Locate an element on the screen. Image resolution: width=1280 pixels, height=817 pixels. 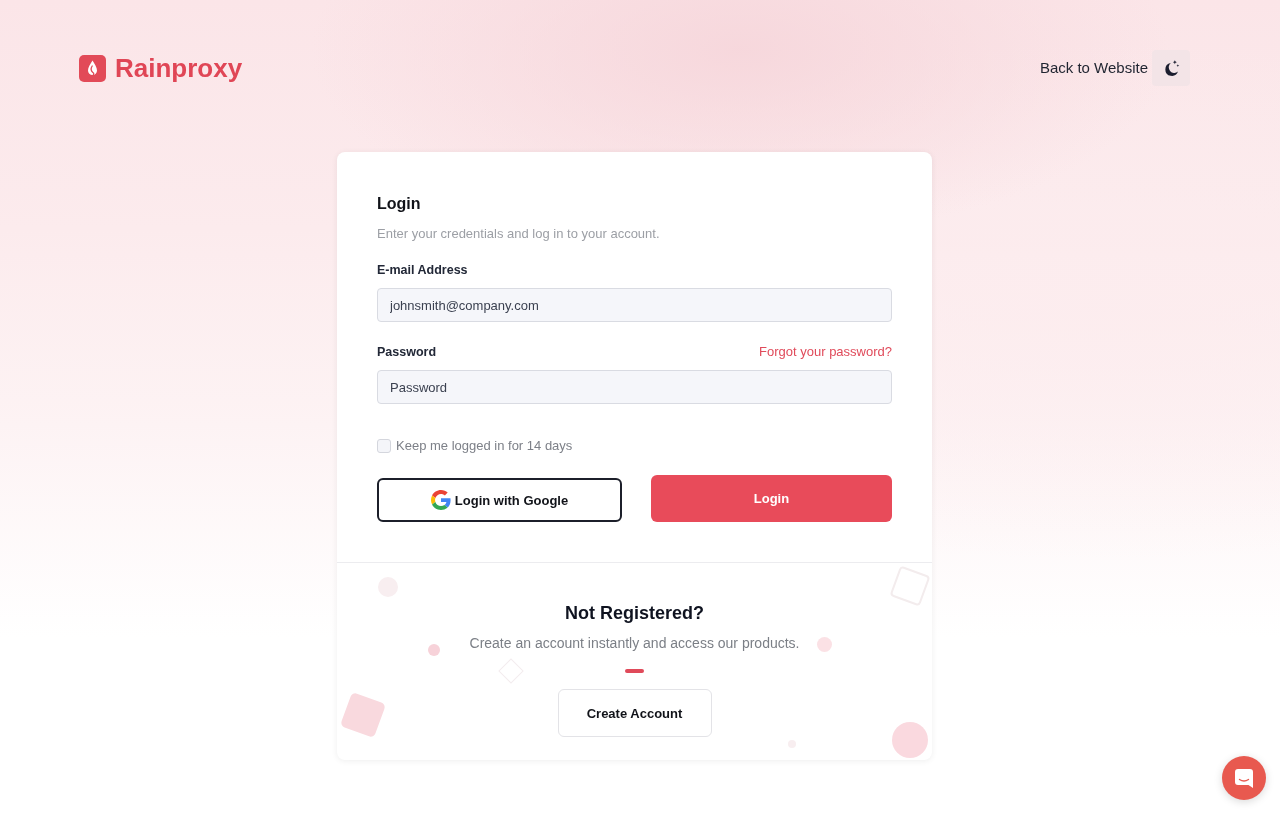
google-login-button: Login with Google is located at coordinates (499, 500).